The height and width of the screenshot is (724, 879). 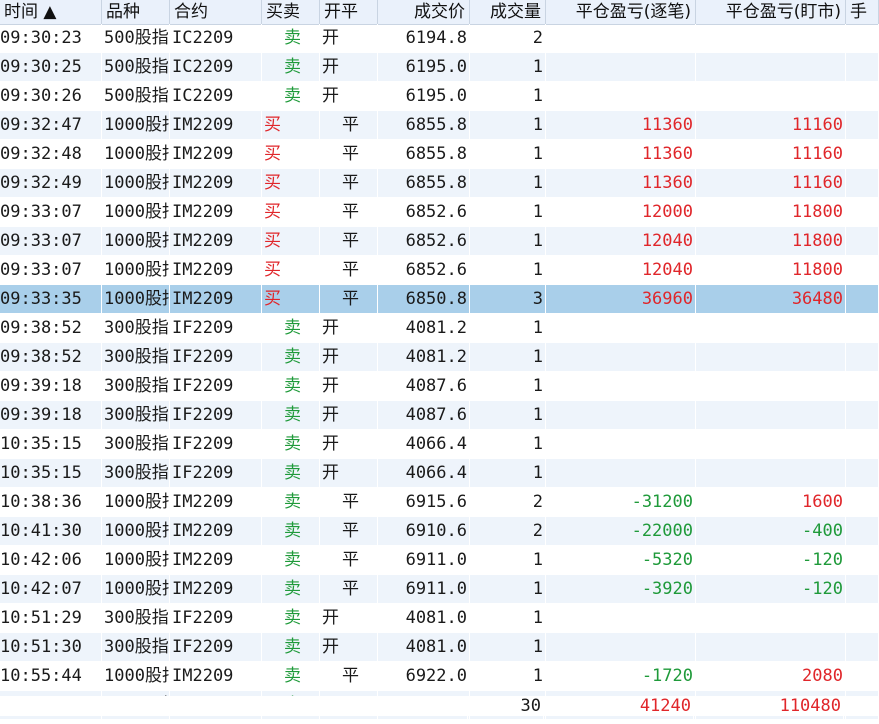 What do you see at coordinates (439, 531) in the screenshot?
I see `table-row: 10:41:301000股指IM2209卖平6910.62-22000-400` at bounding box center [439, 531].